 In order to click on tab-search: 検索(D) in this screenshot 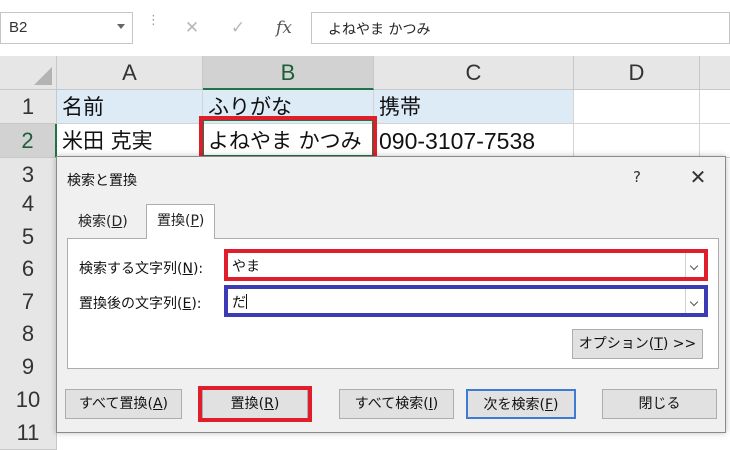, I will do `click(103, 222)`.